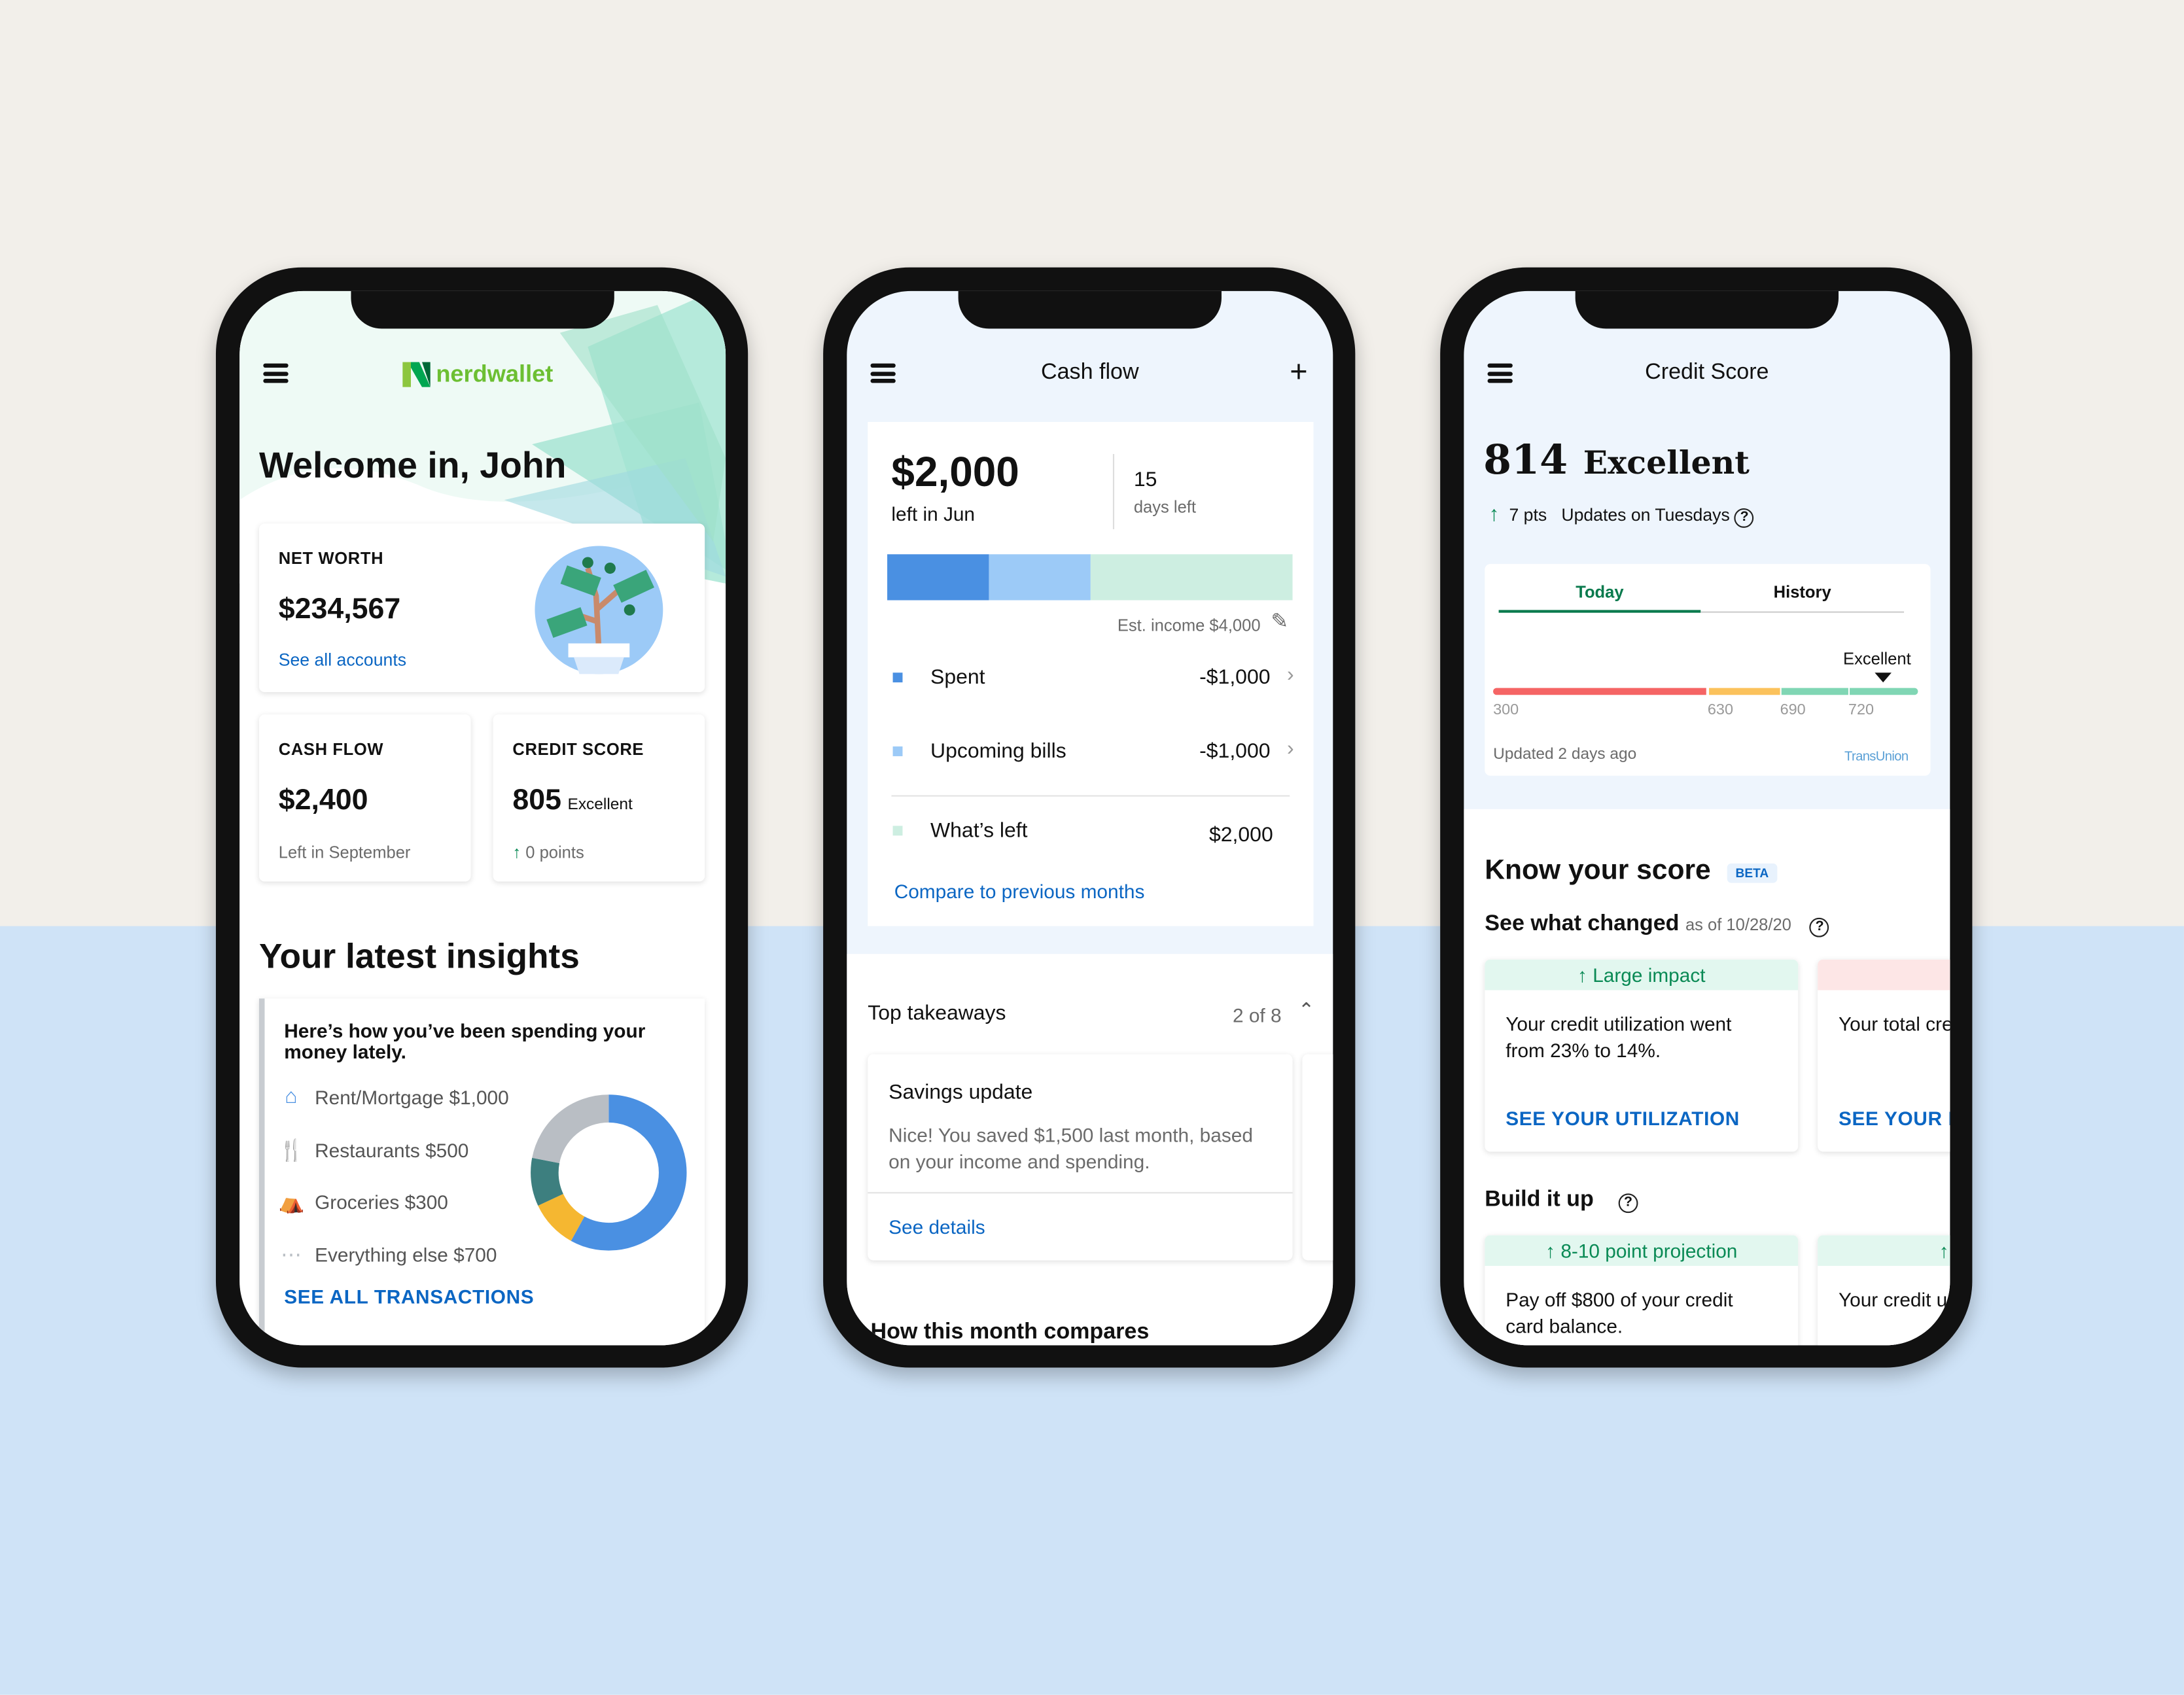 This screenshot has height=1695, width=2184. Describe the element at coordinates (419, 957) in the screenshot. I see `insights-title: Your latest insights` at that location.